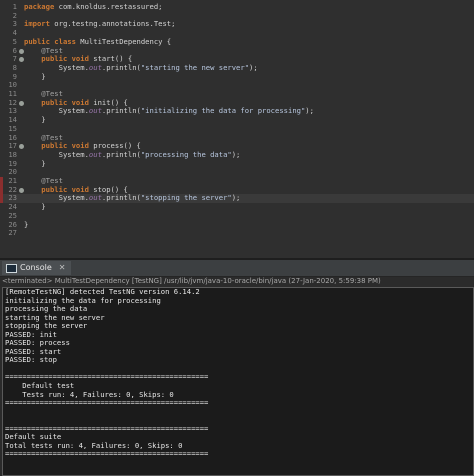 The image size is (474, 476). What do you see at coordinates (237, 216) in the screenshot?
I see `code-line: 25` at bounding box center [237, 216].